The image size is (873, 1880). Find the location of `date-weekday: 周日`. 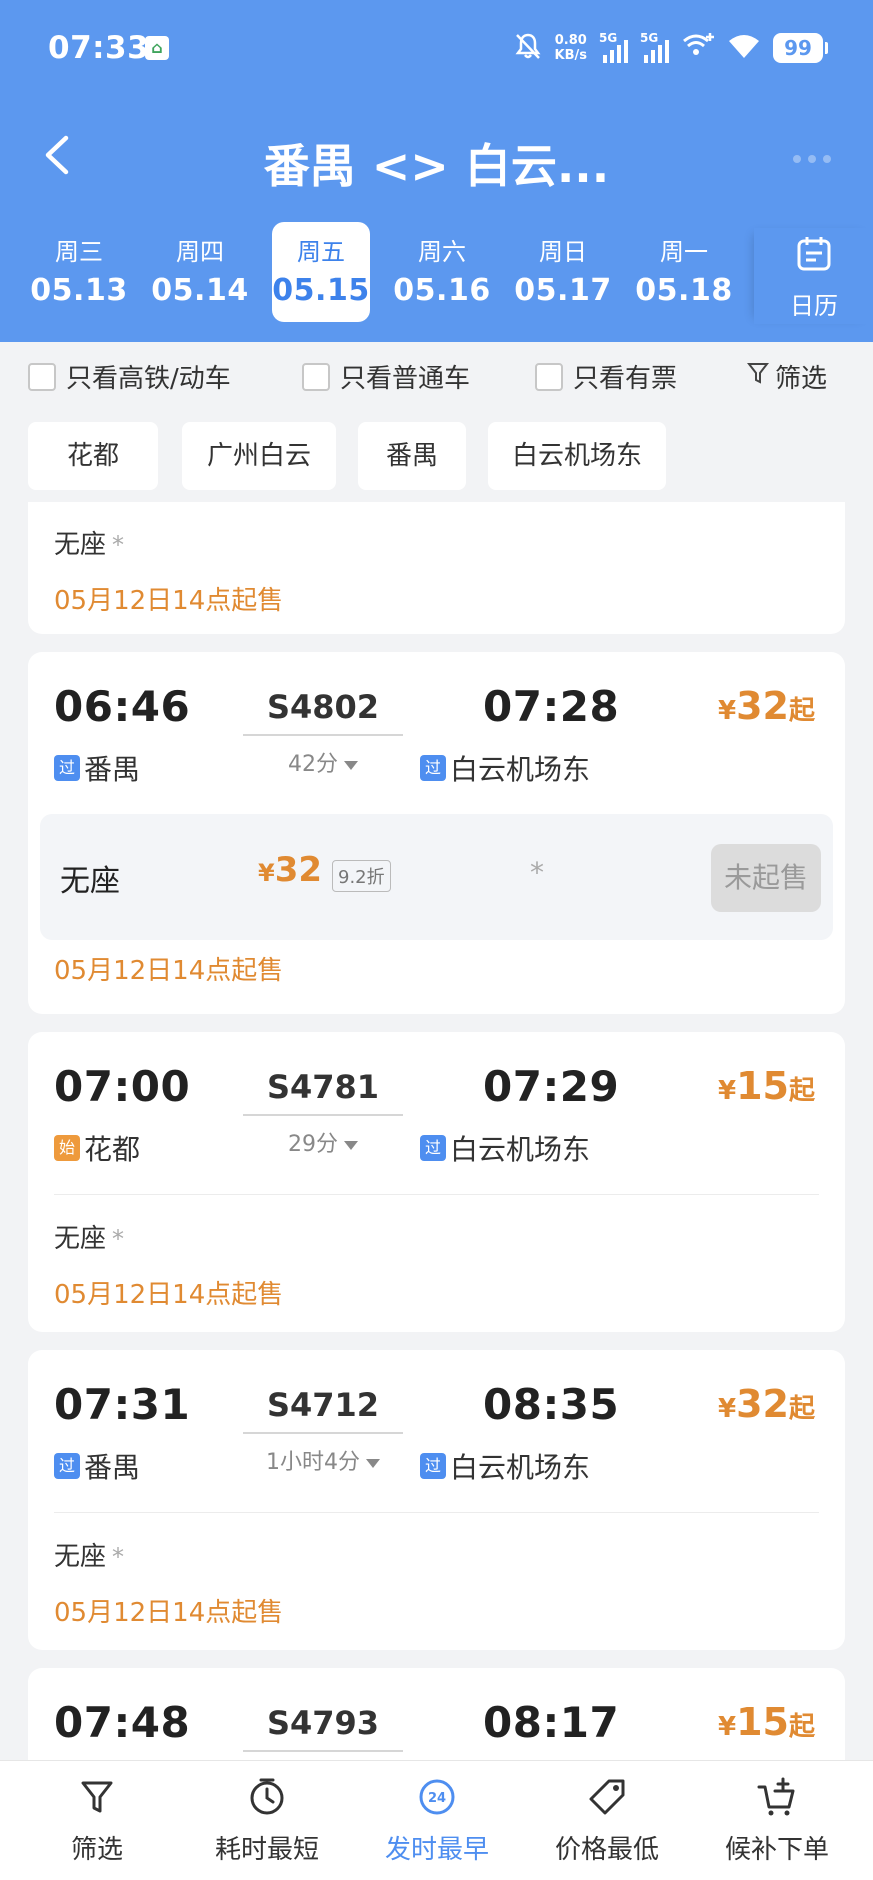

date-weekday: 周日 is located at coordinates (563, 252).